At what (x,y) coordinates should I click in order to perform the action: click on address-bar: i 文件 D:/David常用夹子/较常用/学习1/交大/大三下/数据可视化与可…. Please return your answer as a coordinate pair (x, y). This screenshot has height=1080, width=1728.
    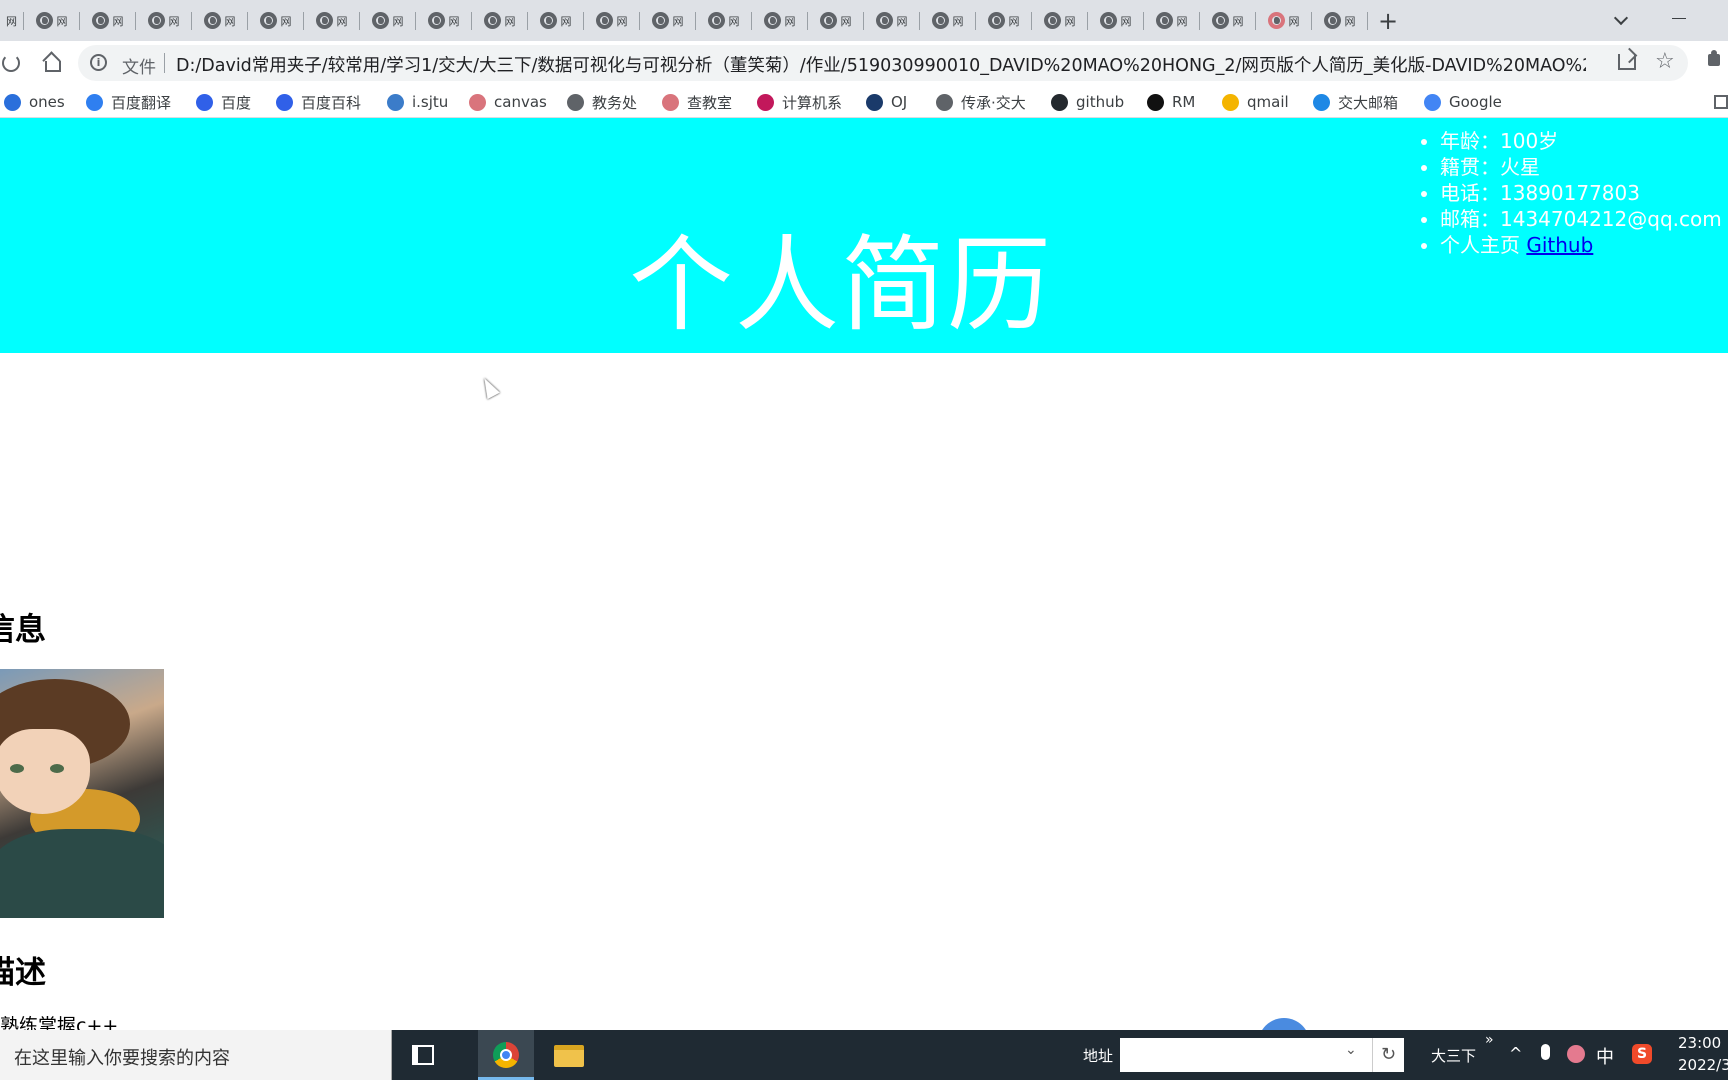
    Looking at the image, I should click on (883, 63).